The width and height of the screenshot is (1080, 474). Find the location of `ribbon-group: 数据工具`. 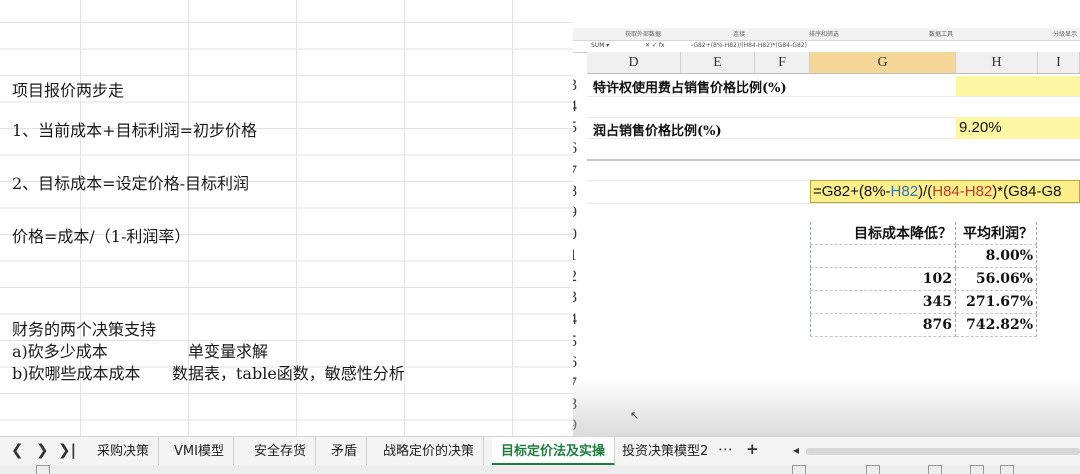

ribbon-group: 数据工具 is located at coordinates (941, 34).